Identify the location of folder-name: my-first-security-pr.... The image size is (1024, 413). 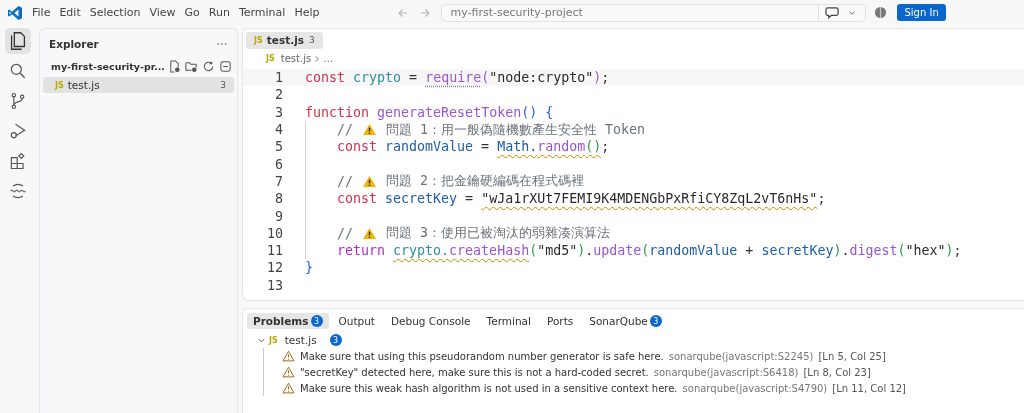
(108, 66).